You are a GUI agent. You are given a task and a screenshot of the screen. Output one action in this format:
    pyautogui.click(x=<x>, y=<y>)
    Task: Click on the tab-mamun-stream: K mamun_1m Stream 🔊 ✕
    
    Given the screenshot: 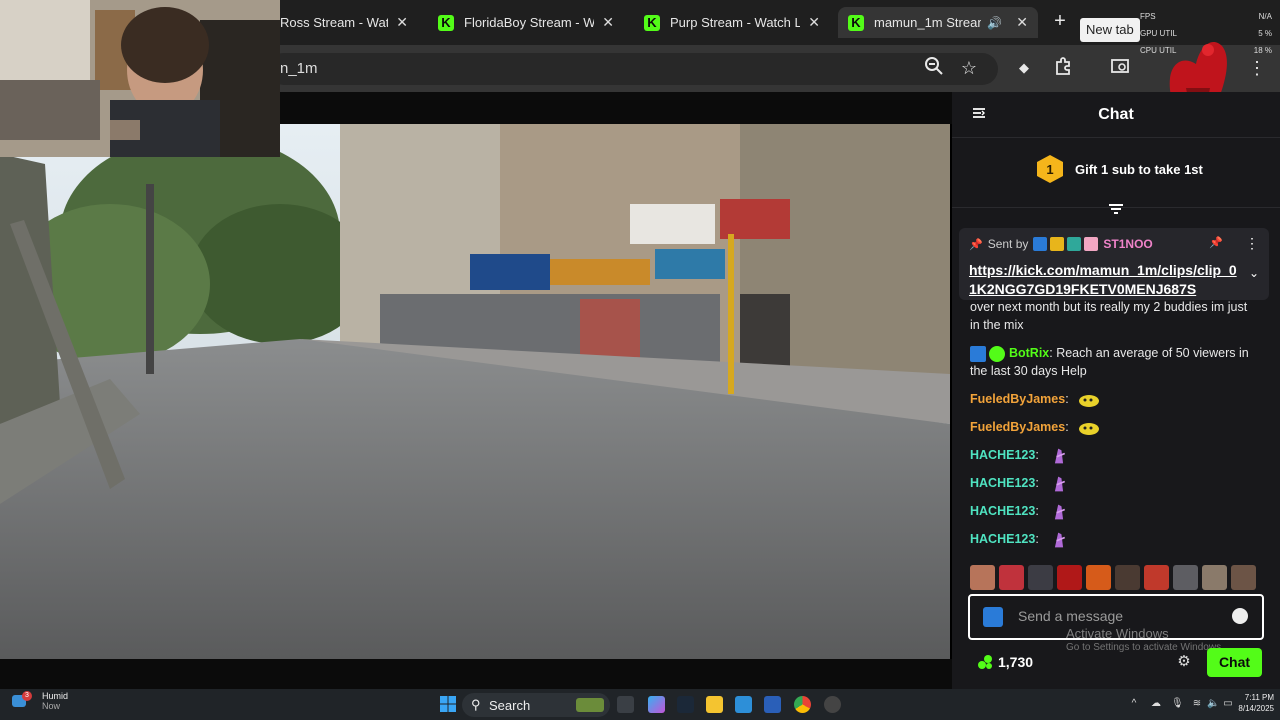 What is the action you would take?
    pyautogui.click(x=938, y=22)
    